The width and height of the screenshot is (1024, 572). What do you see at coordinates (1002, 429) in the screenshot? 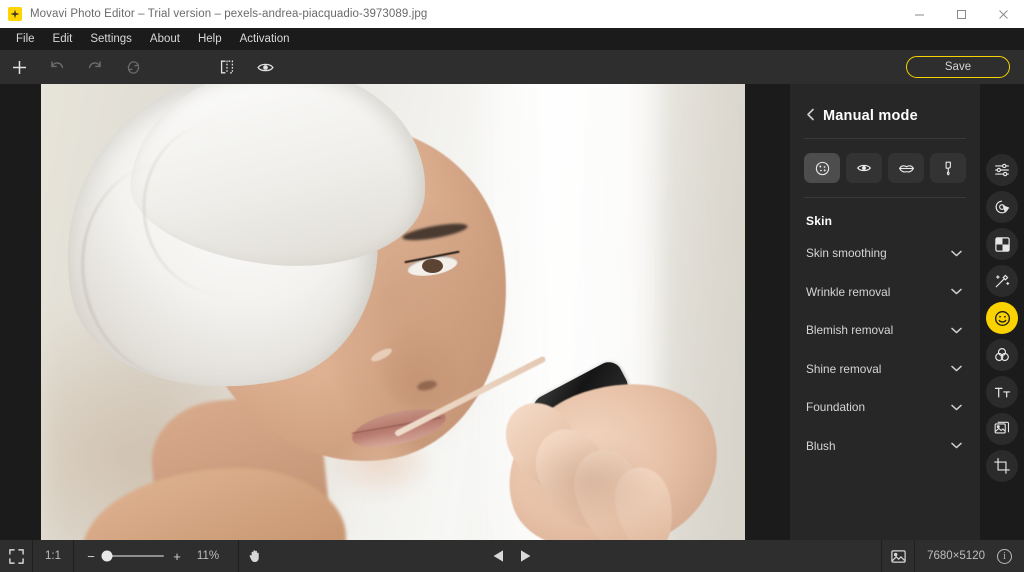
I see `rail-images-button` at bounding box center [1002, 429].